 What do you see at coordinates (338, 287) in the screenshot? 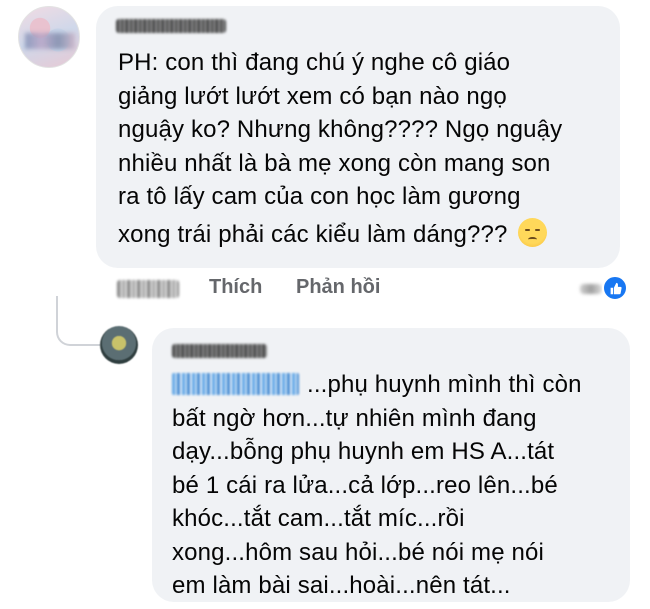
I see `reply-button: Phản hồi` at bounding box center [338, 287].